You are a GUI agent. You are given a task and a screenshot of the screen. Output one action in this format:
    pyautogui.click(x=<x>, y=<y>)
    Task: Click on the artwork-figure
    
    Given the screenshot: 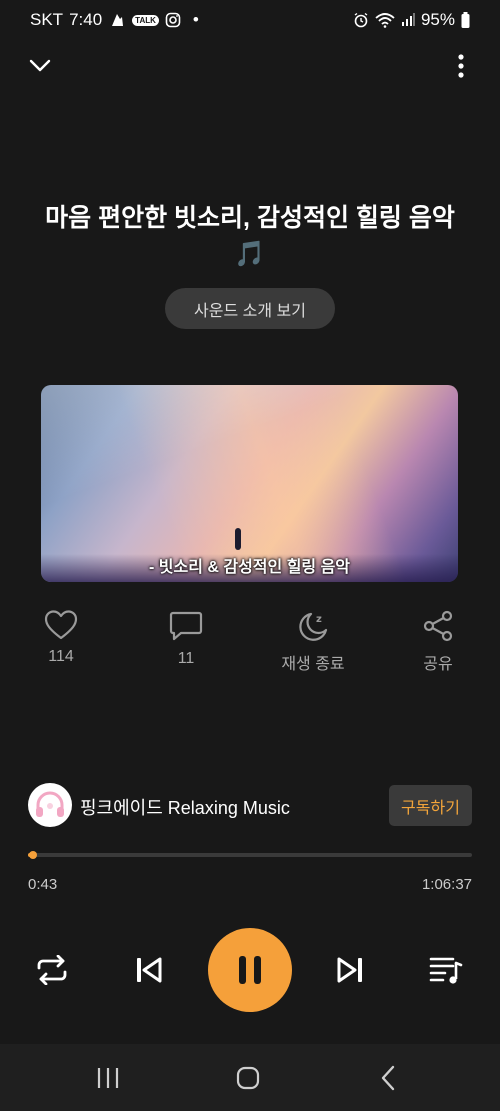 What is the action you would take?
    pyautogui.click(x=238, y=539)
    